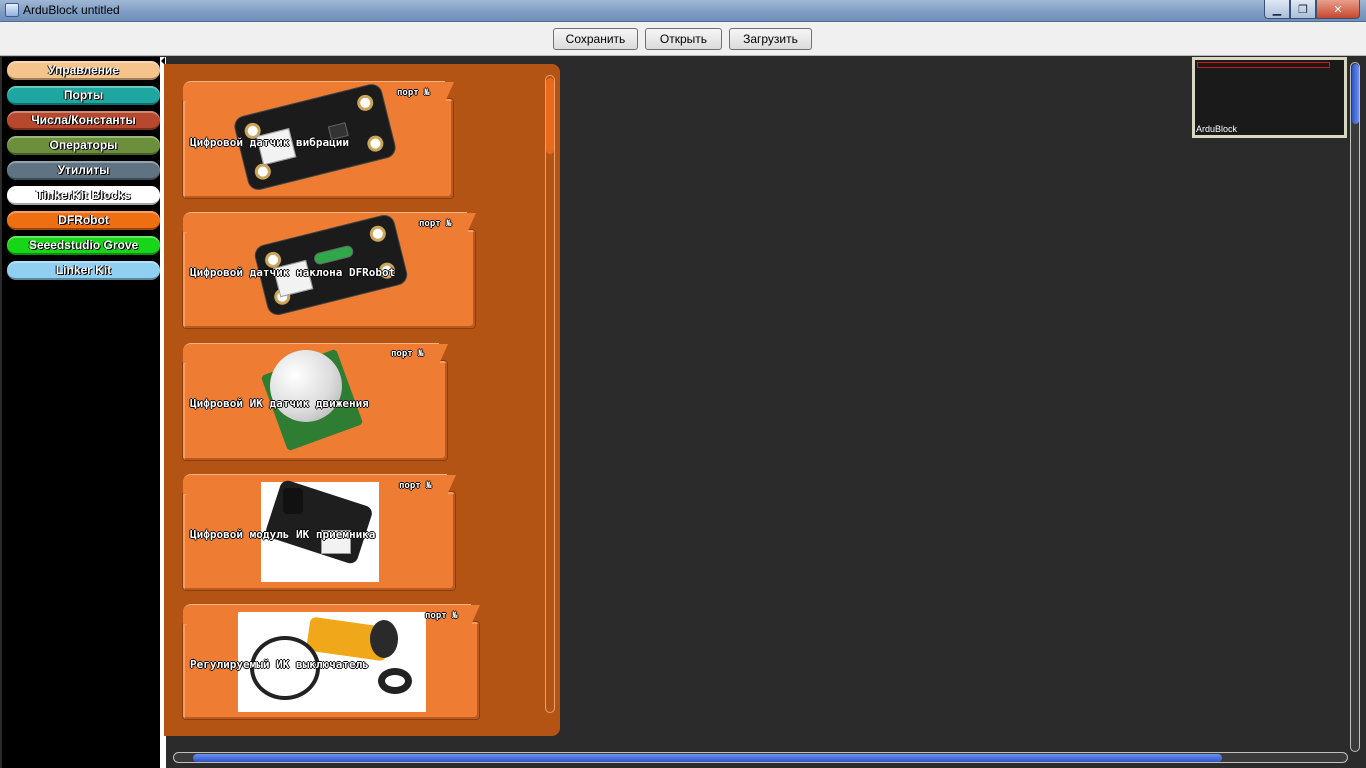  Describe the element at coordinates (12, 10) in the screenshot. I see `java-app-icon` at that location.